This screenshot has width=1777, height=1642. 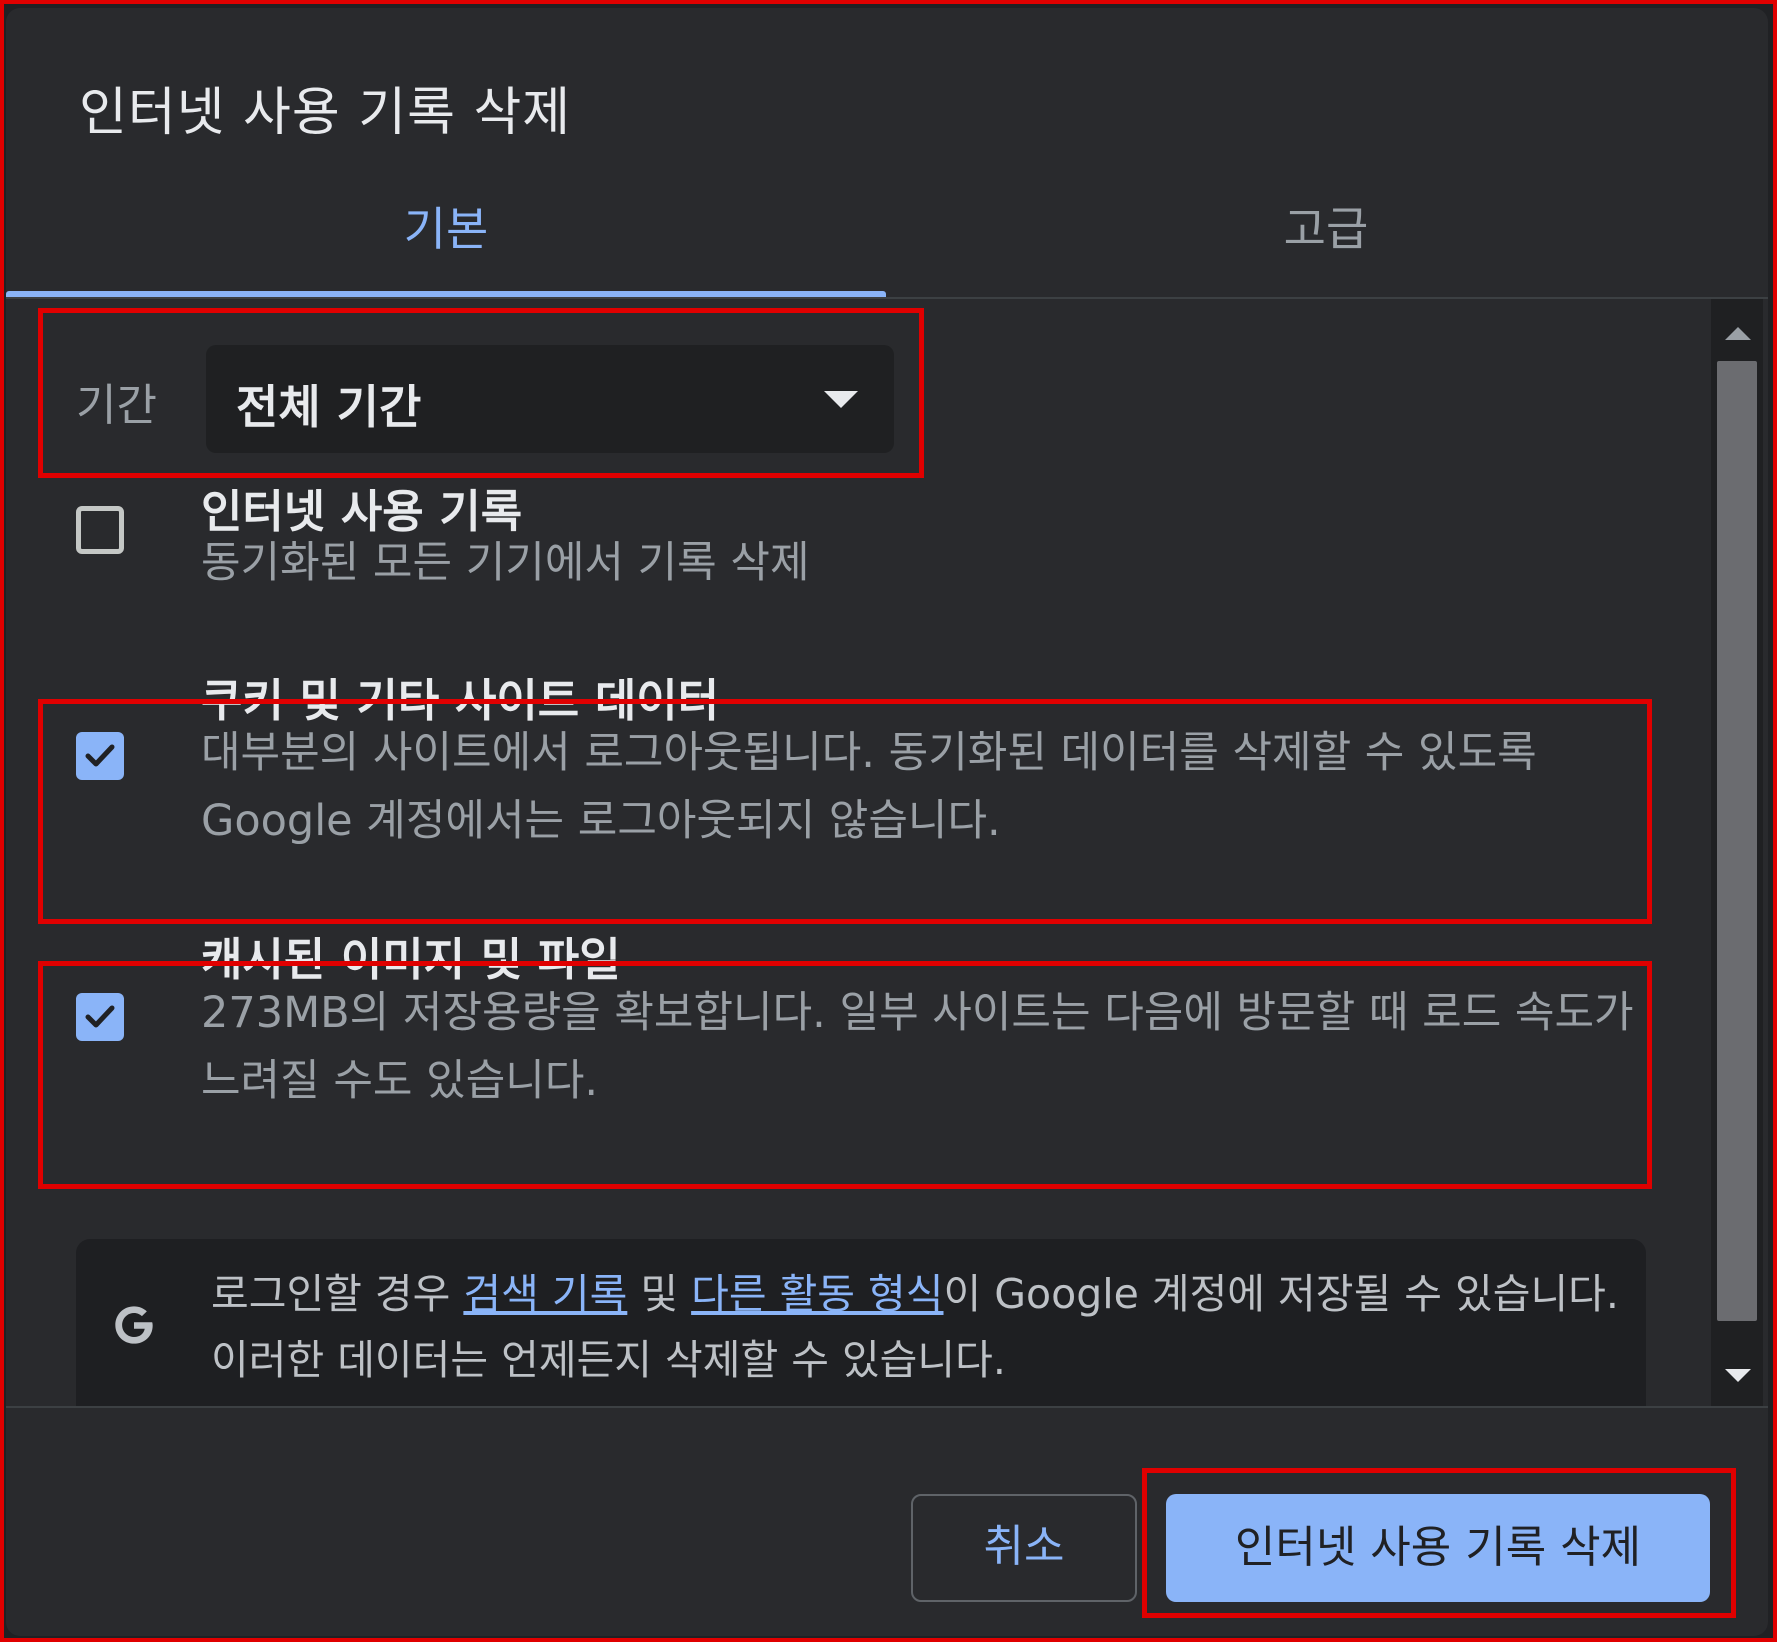 What do you see at coordinates (100, 530) in the screenshot?
I see `browsing-history-checkbox` at bounding box center [100, 530].